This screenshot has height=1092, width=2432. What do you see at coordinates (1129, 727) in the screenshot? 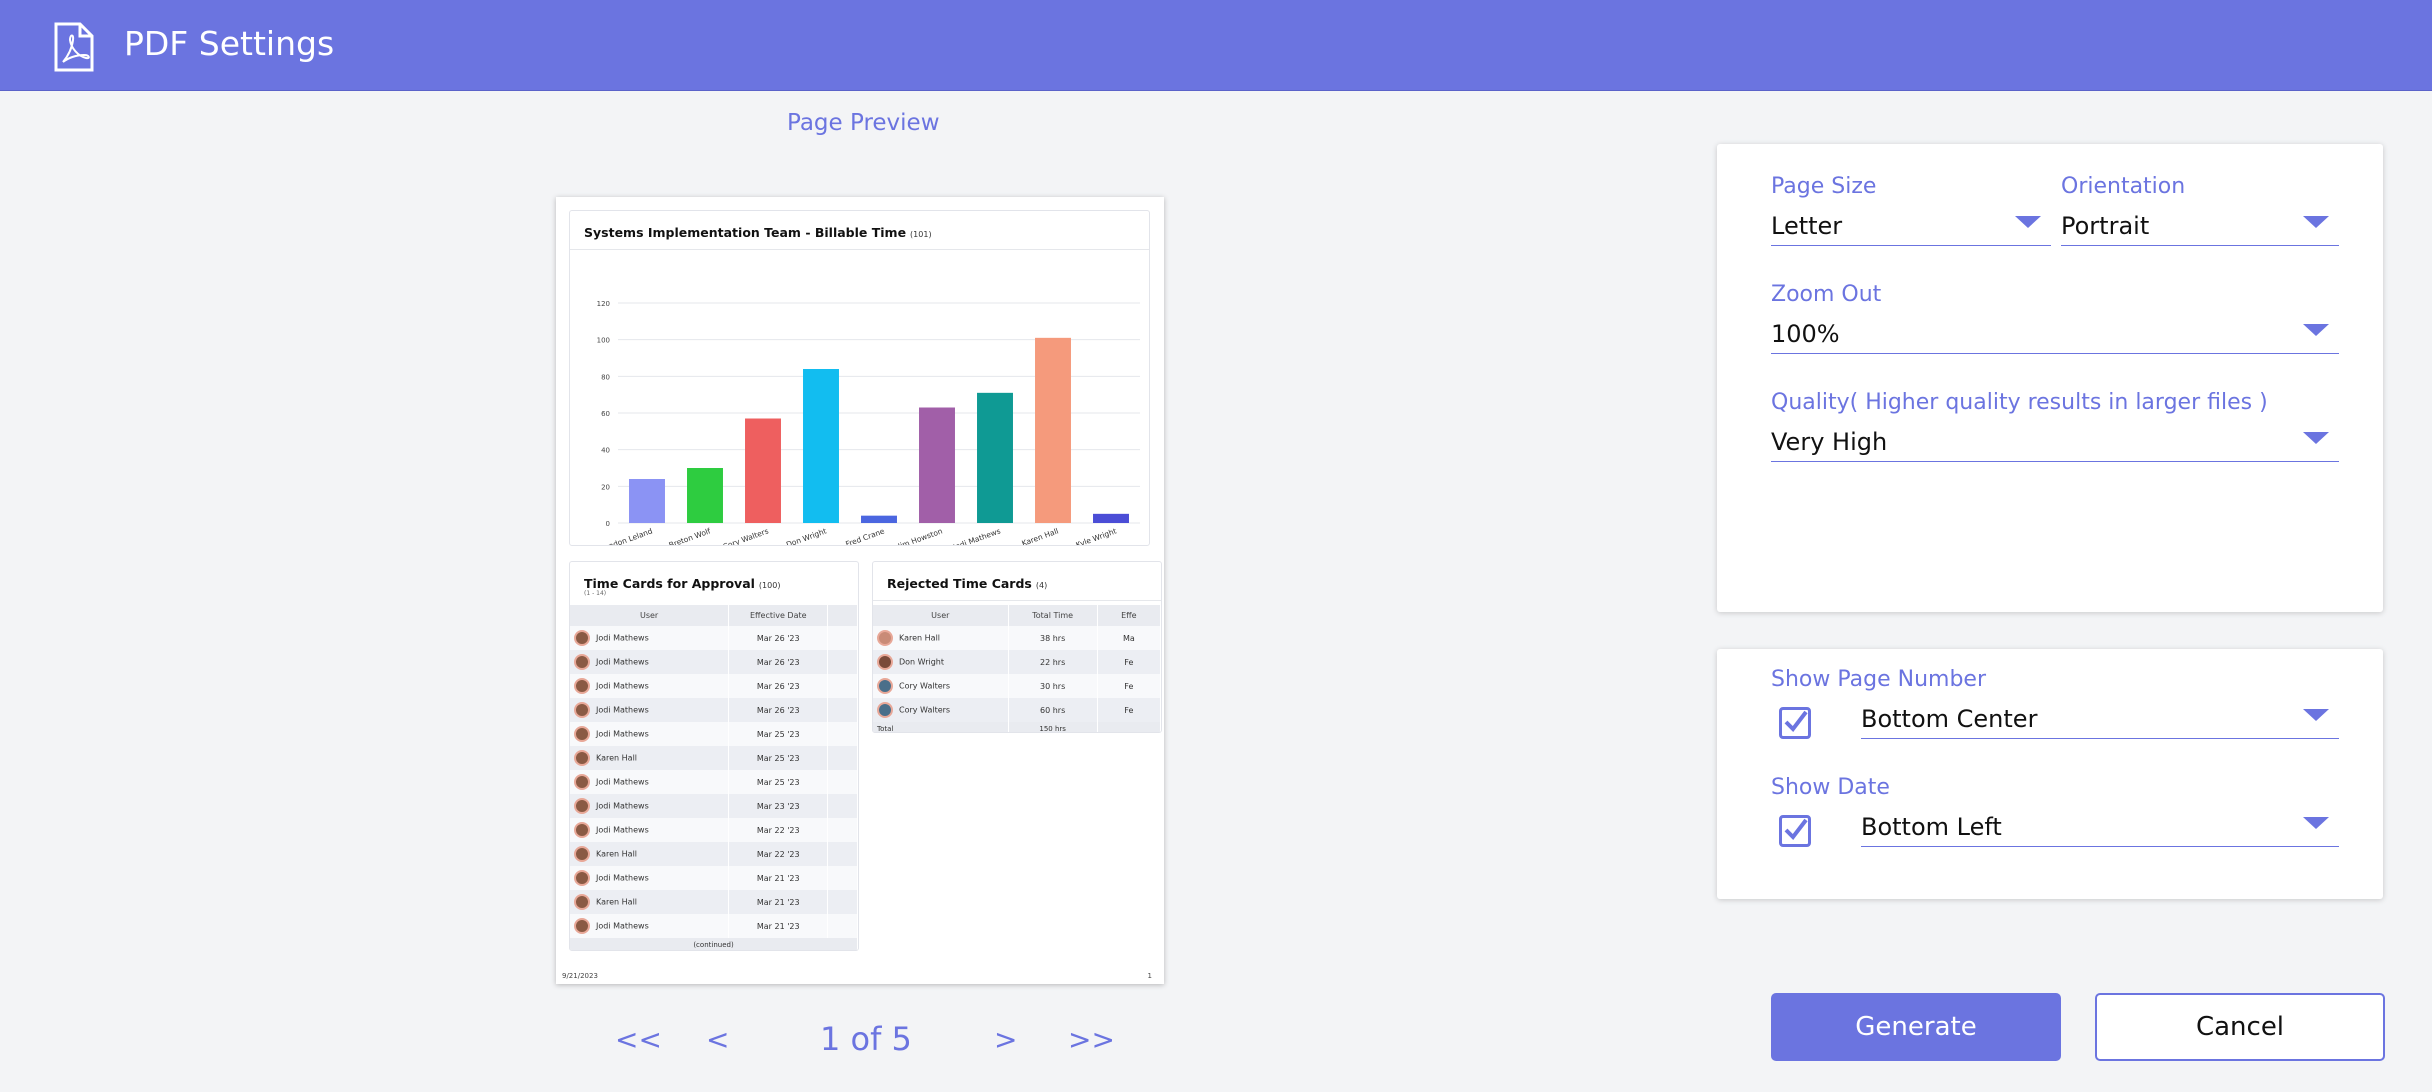
I see `total-empty` at bounding box center [1129, 727].